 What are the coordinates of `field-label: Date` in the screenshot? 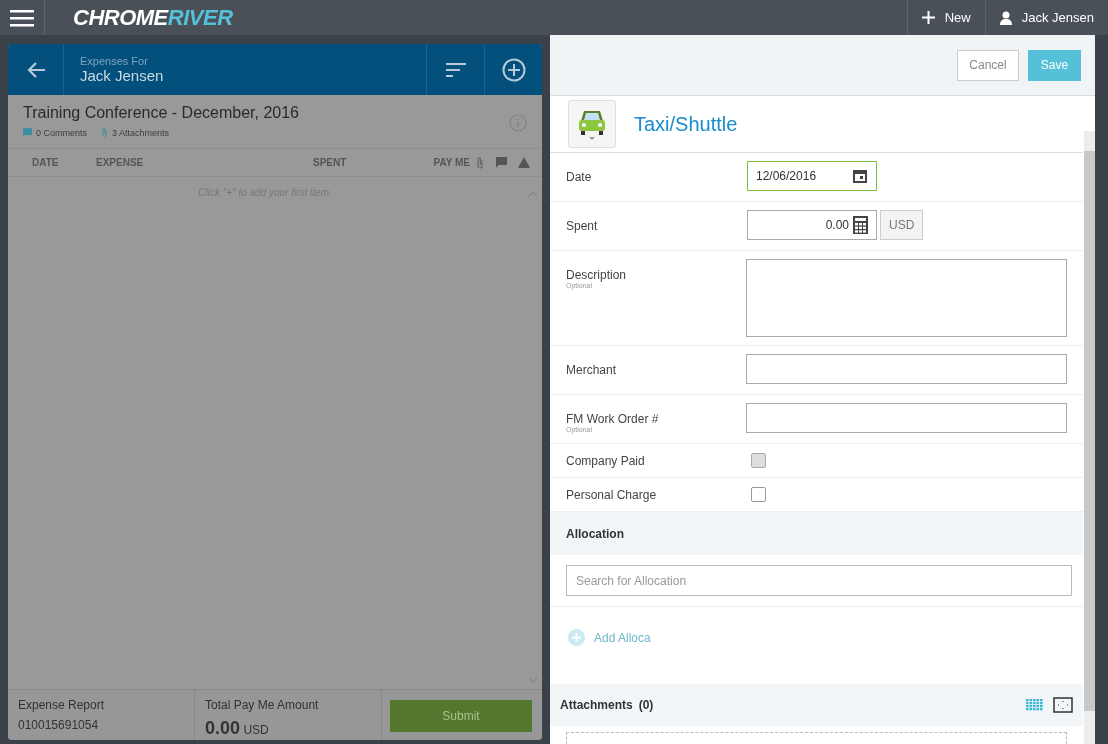 It's located at (579, 177).